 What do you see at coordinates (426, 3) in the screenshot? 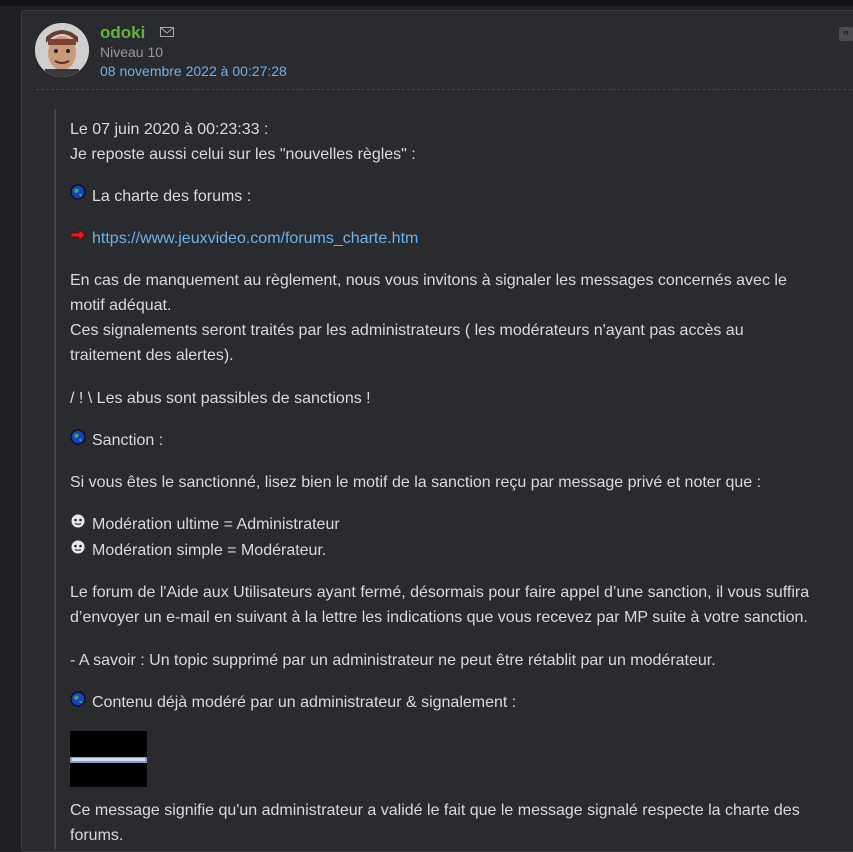
I see `top-bar` at bounding box center [426, 3].